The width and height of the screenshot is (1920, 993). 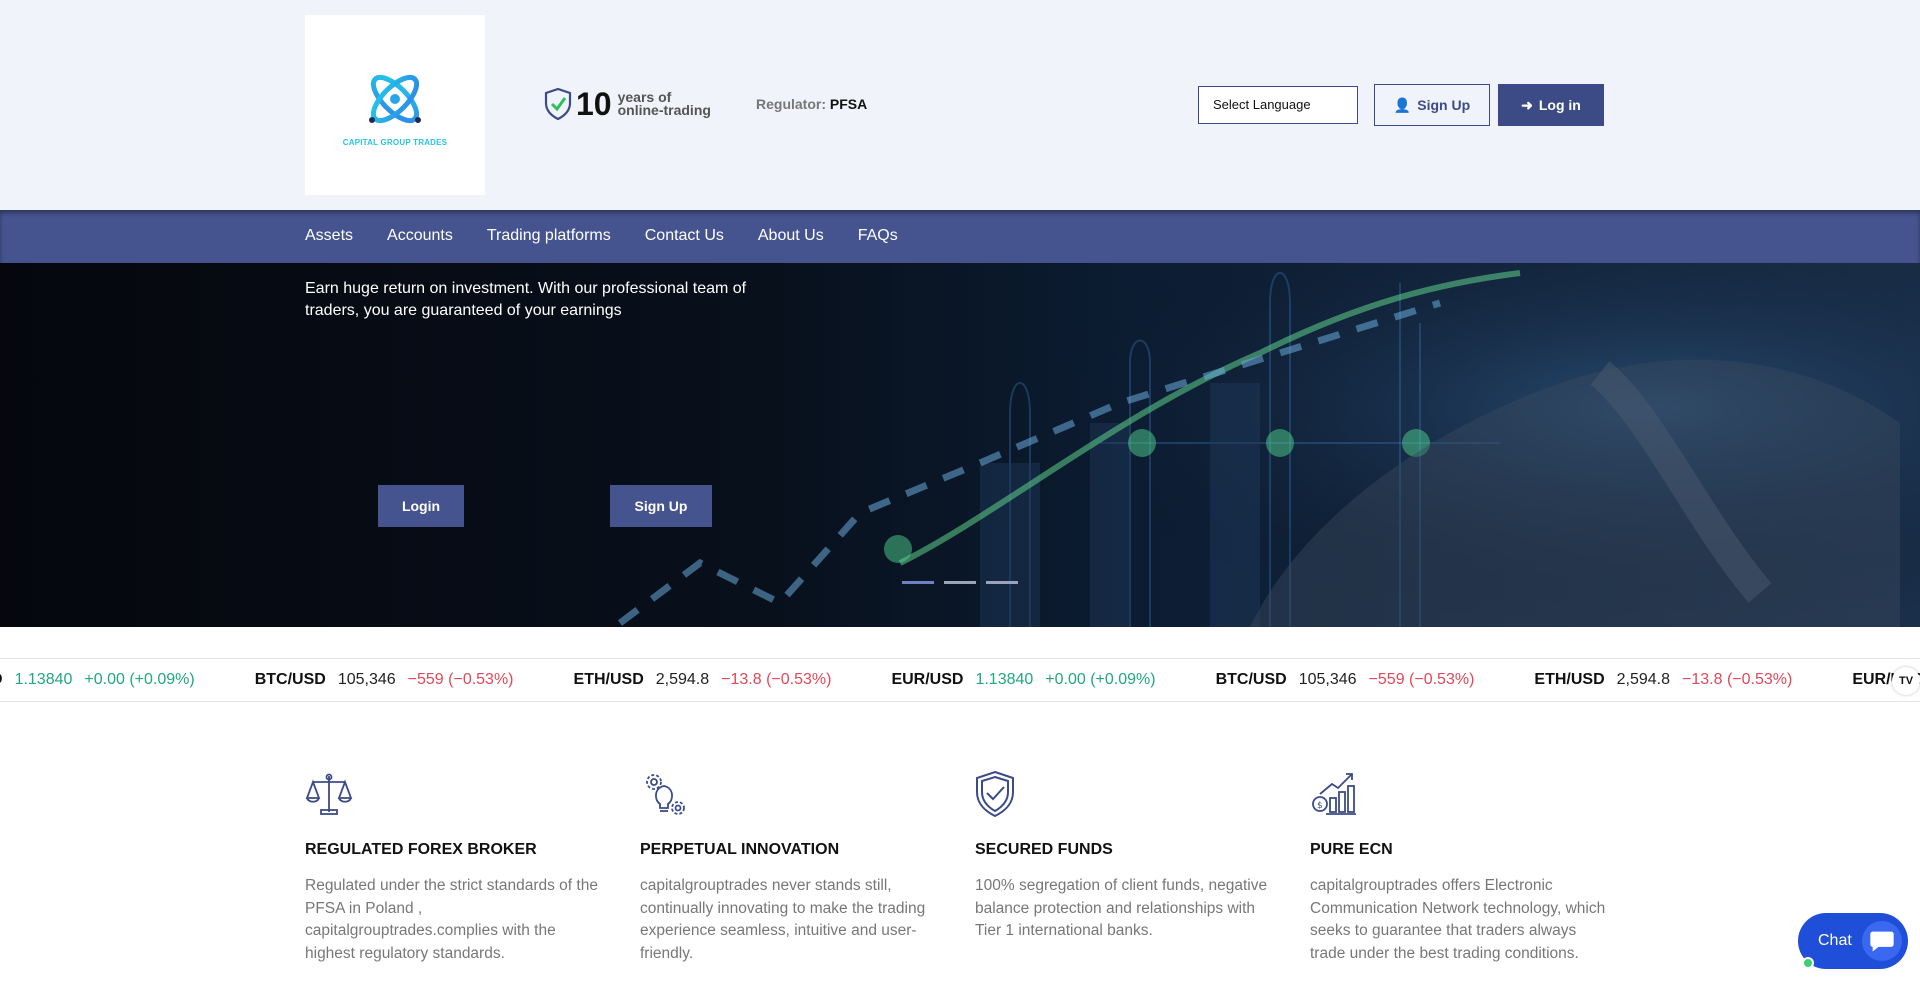 What do you see at coordinates (594, 104) in the screenshot?
I see `years-number: 10` at bounding box center [594, 104].